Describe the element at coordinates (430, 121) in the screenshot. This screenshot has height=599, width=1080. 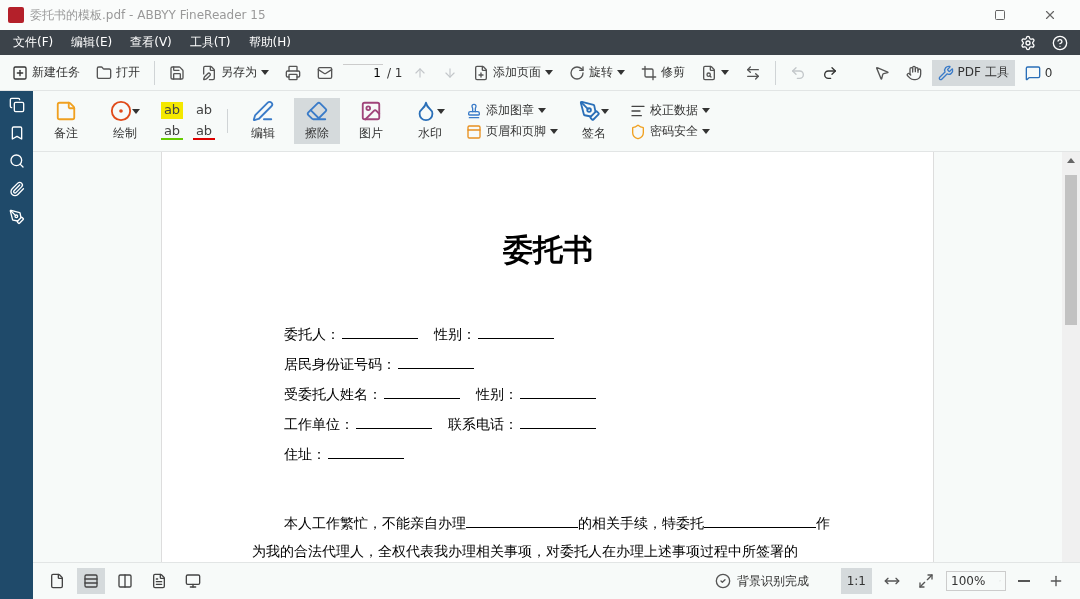
I see `ribbon-button: 水印` at that location.